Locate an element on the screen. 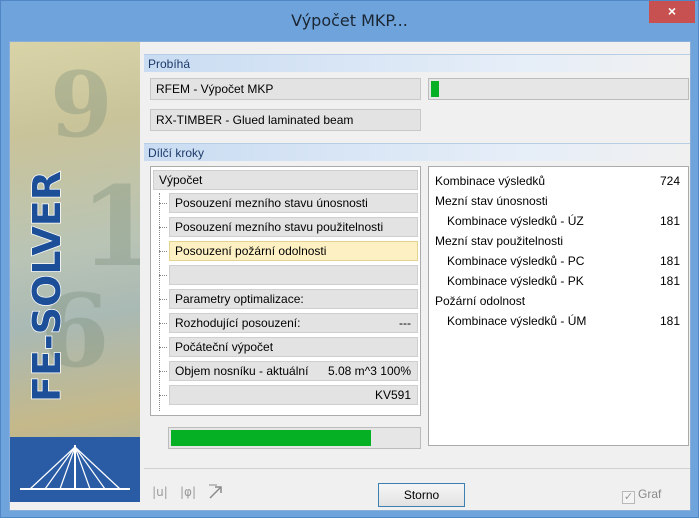 The height and width of the screenshot is (518, 699). task-progress-fill is located at coordinates (435, 89).